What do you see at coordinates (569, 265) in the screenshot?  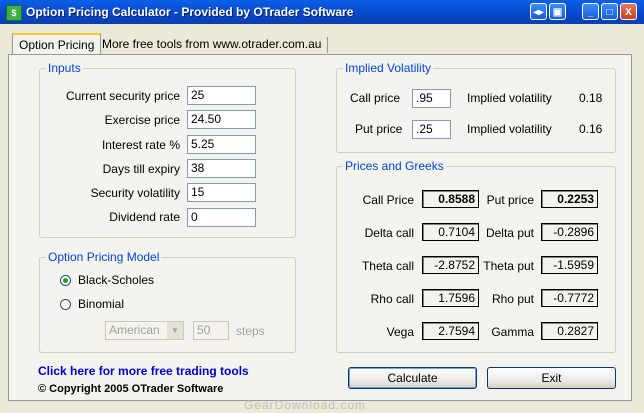 I see `theta-put-value: -1.5959` at bounding box center [569, 265].